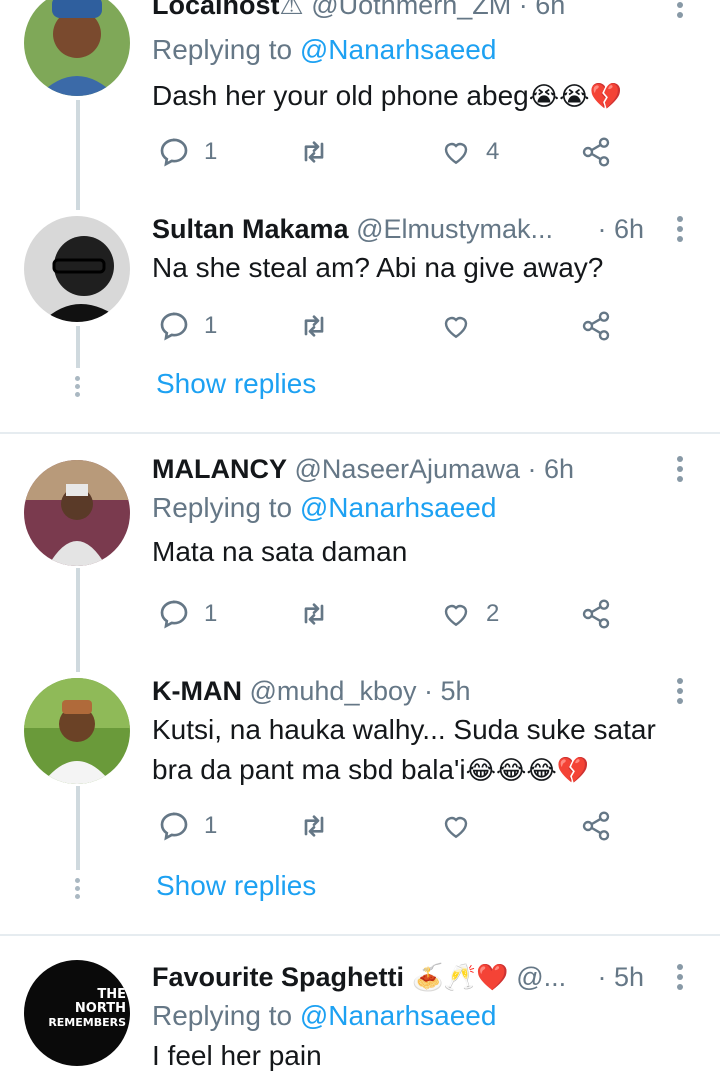 The height and width of the screenshot is (1080, 720). Describe the element at coordinates (493, 613) in the screenshot. I see `like-count: 2` at that location.